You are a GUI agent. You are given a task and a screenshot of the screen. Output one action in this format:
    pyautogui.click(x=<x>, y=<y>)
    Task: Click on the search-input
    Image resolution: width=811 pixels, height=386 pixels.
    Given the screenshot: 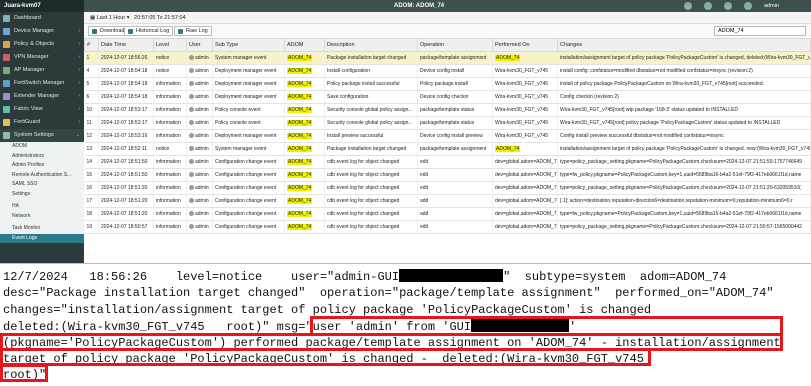 What is the action you would take?
    pyautogui.click(x=760, y=31)
    